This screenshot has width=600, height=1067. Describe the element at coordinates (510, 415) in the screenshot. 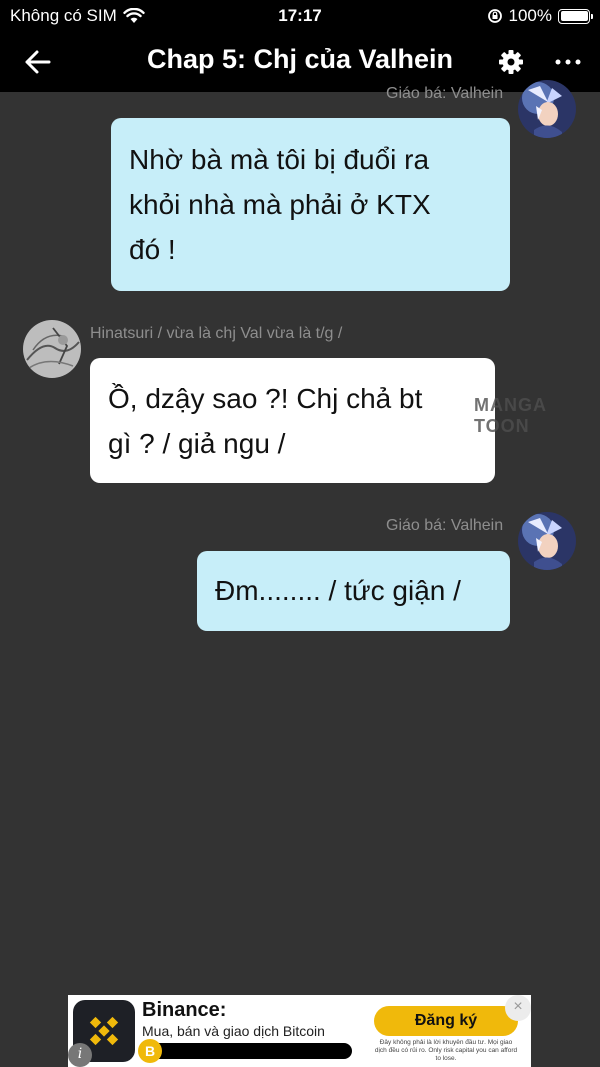

I see `watermark: MANGA TOON` at that location.